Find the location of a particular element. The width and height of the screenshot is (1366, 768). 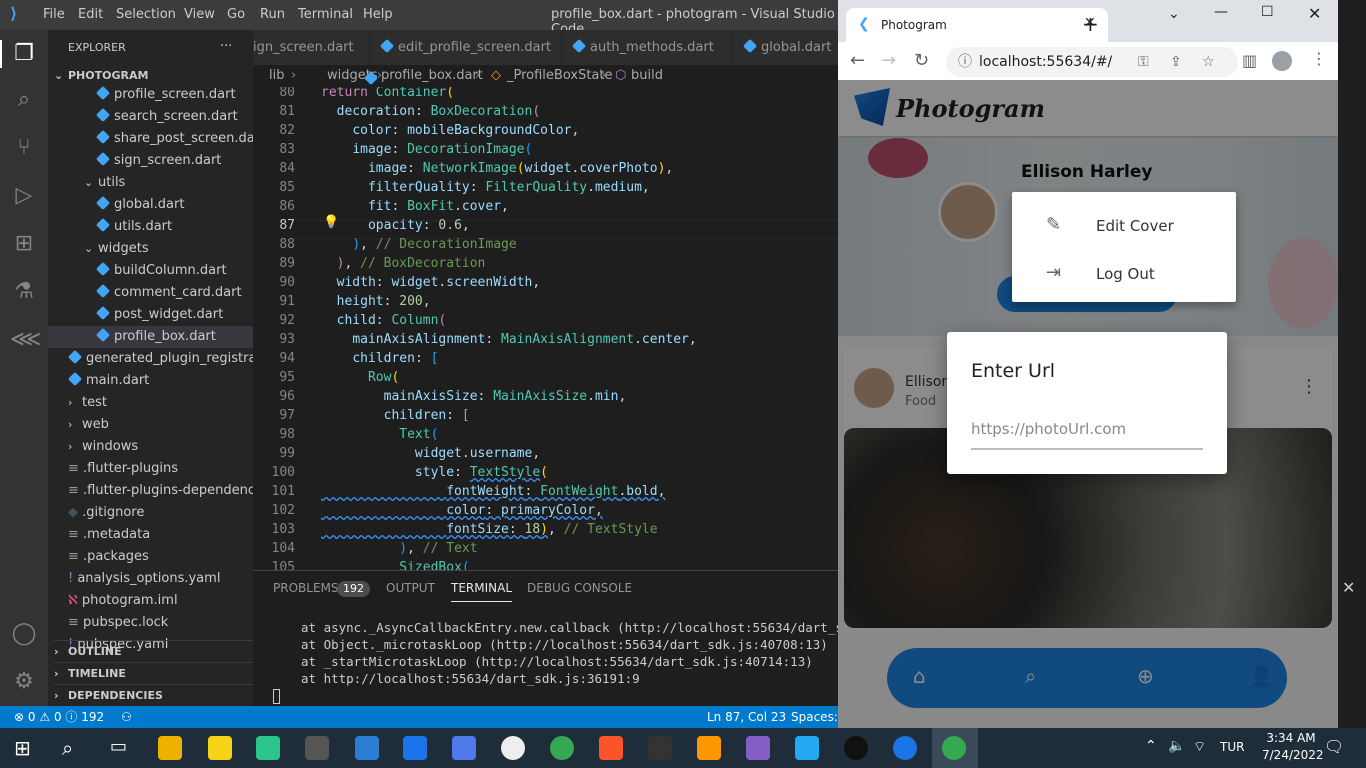

explorer-item: ◆ .gitignore is located at coordinates (150, 513).